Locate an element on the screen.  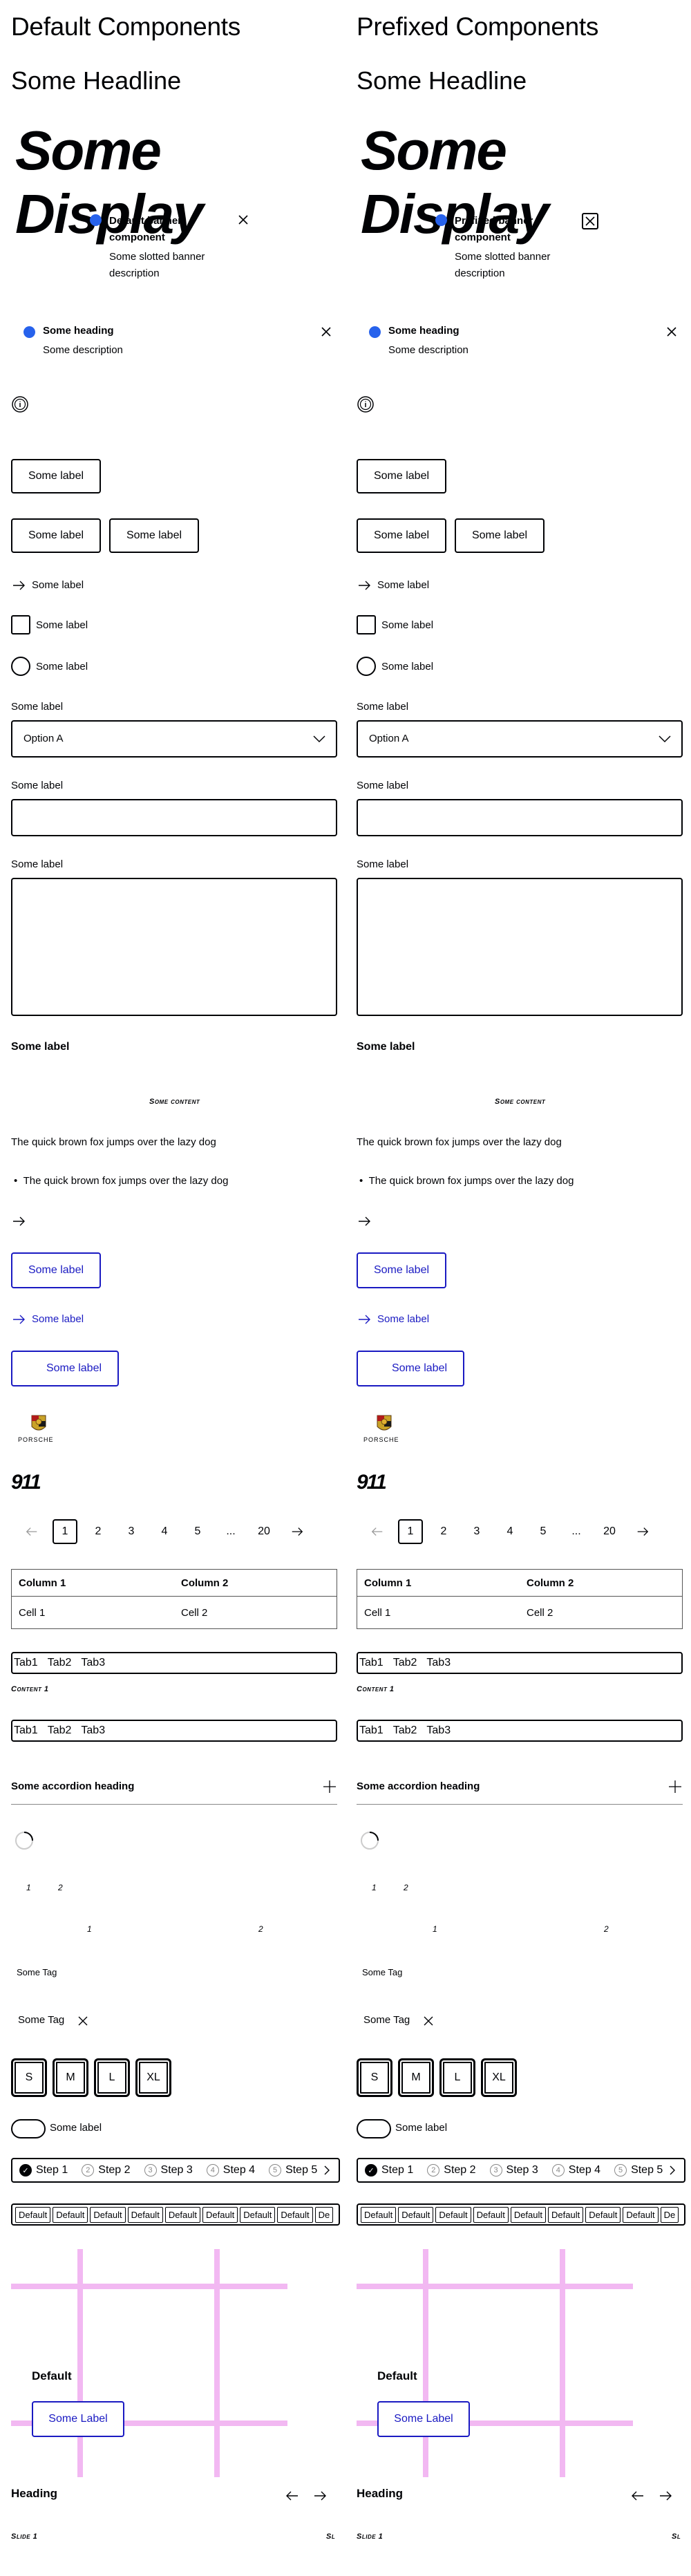
checkbox is located at coordinates (20, 624).